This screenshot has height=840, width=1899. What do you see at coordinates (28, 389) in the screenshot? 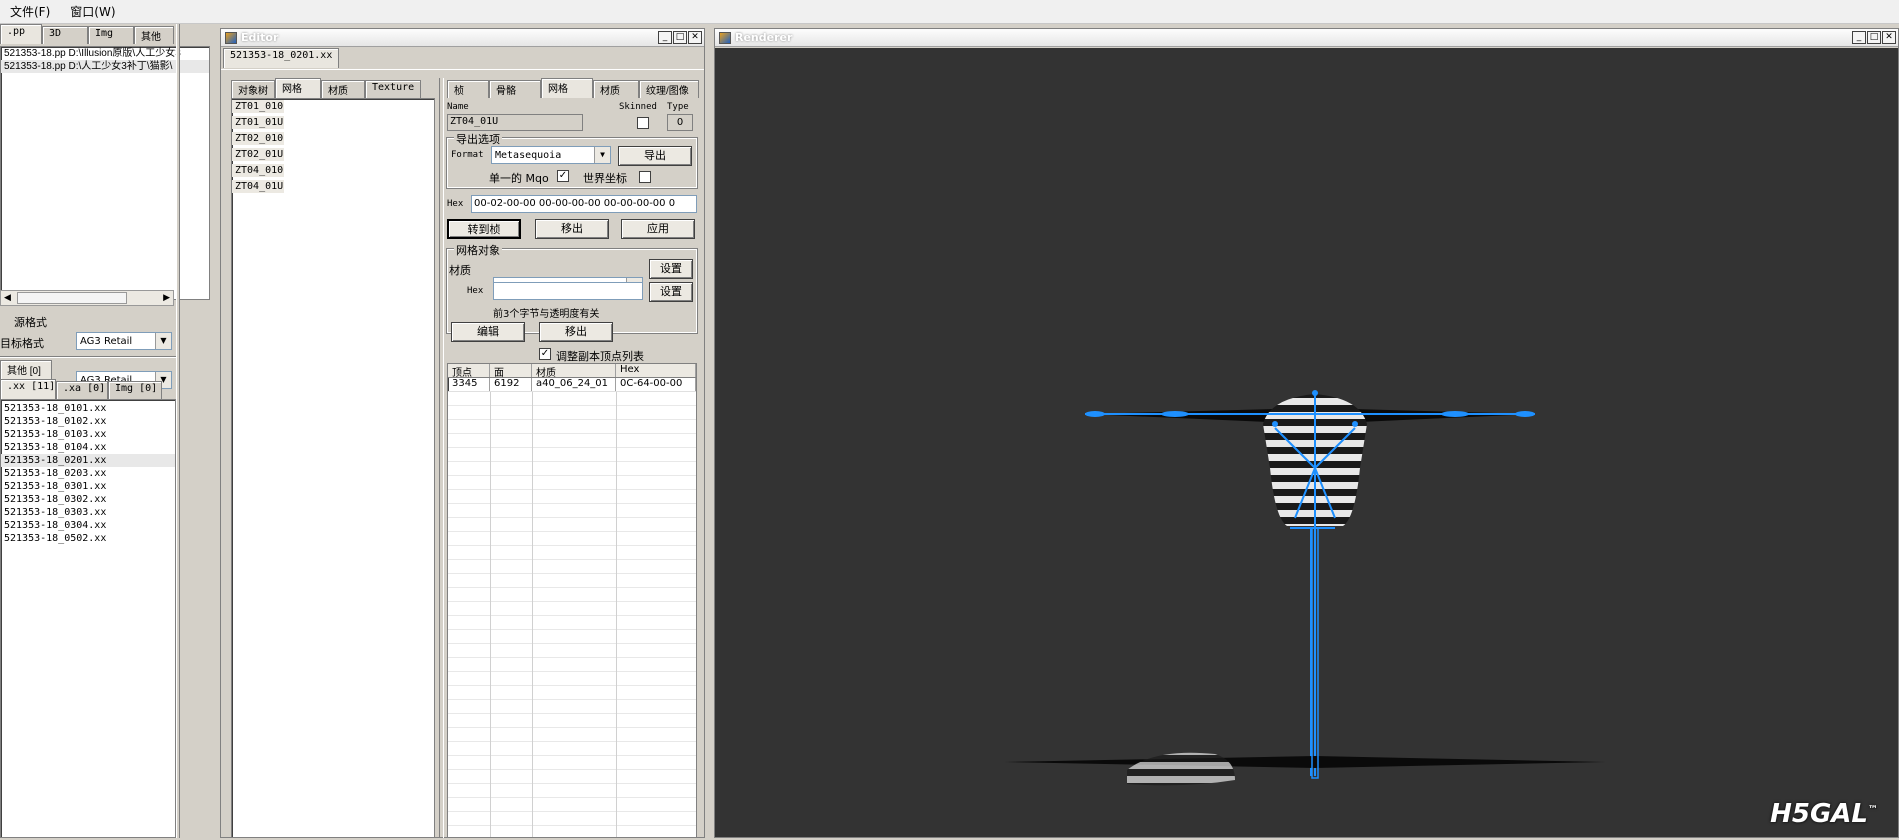
I see `tab-xx: .xx [11]` at bounding box center [28, 389].